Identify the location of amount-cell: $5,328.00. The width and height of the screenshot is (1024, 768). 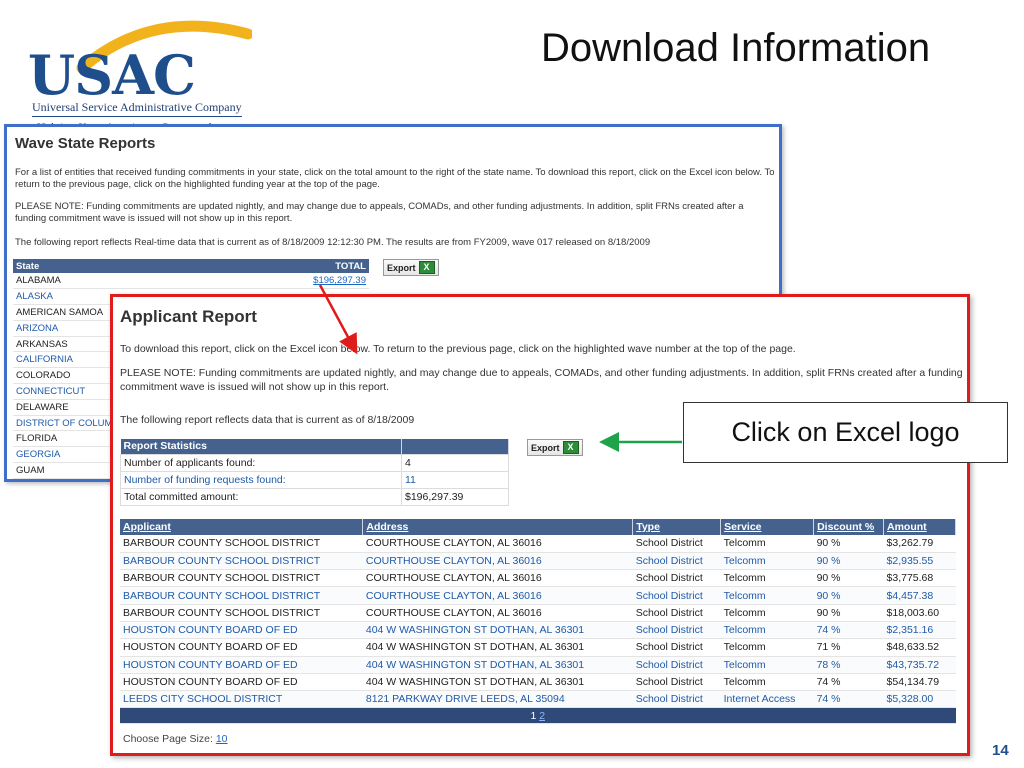
(919, 699).